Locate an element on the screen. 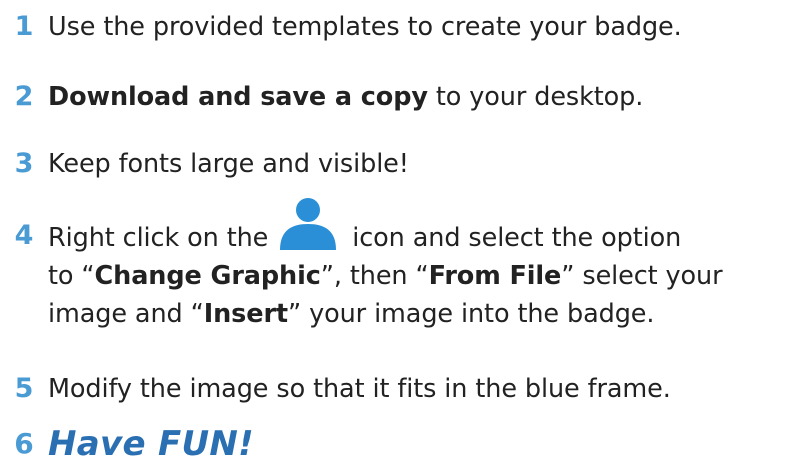 The height and width of the screenshot is (464, 802). step-text-bold: Insert is located at coordinates (246, 314).